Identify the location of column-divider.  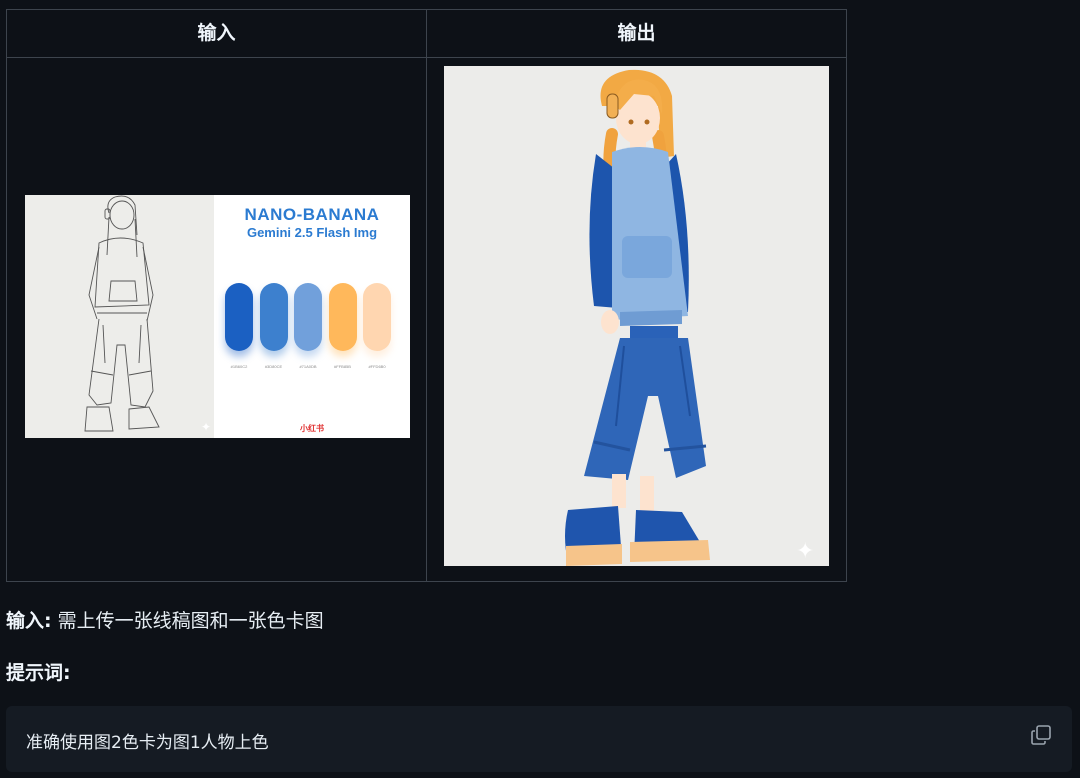
(426, 295).